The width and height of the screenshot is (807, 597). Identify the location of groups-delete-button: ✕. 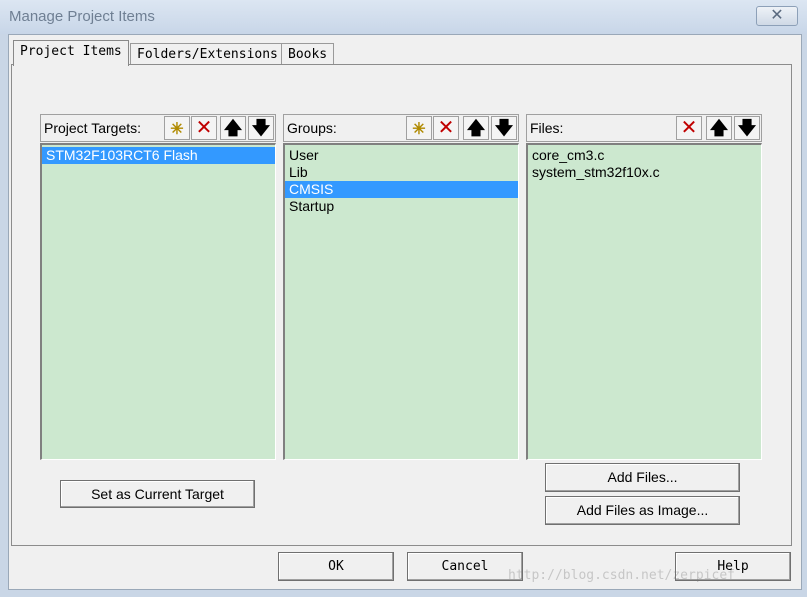
(446, 128).